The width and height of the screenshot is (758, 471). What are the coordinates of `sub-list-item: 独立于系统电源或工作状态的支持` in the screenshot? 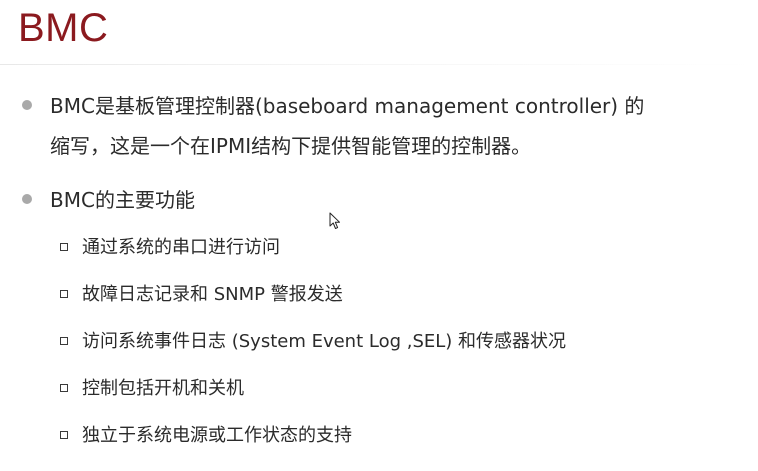 It's located at (400, 439).